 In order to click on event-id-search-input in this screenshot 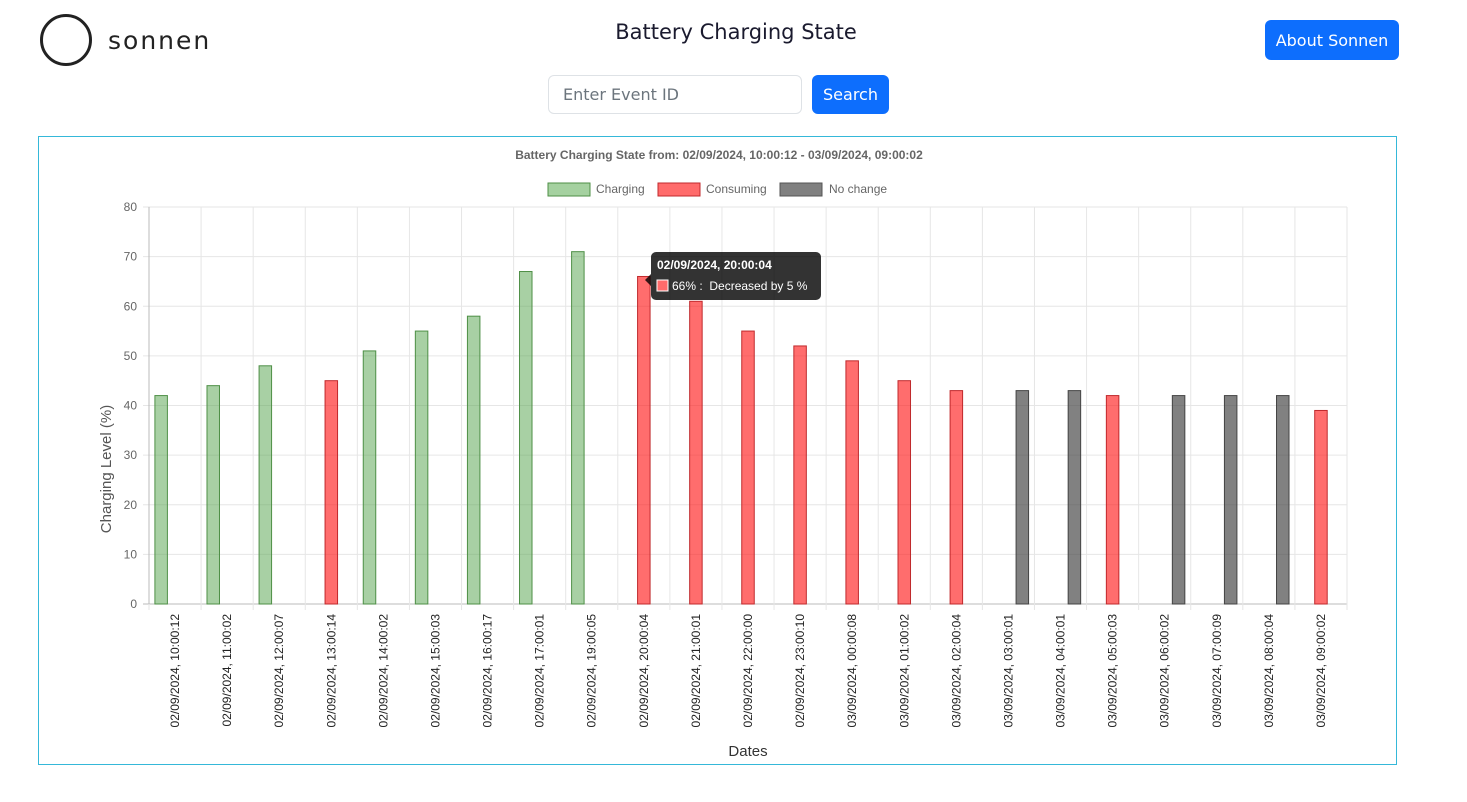, I will do `click(675, 94)`.